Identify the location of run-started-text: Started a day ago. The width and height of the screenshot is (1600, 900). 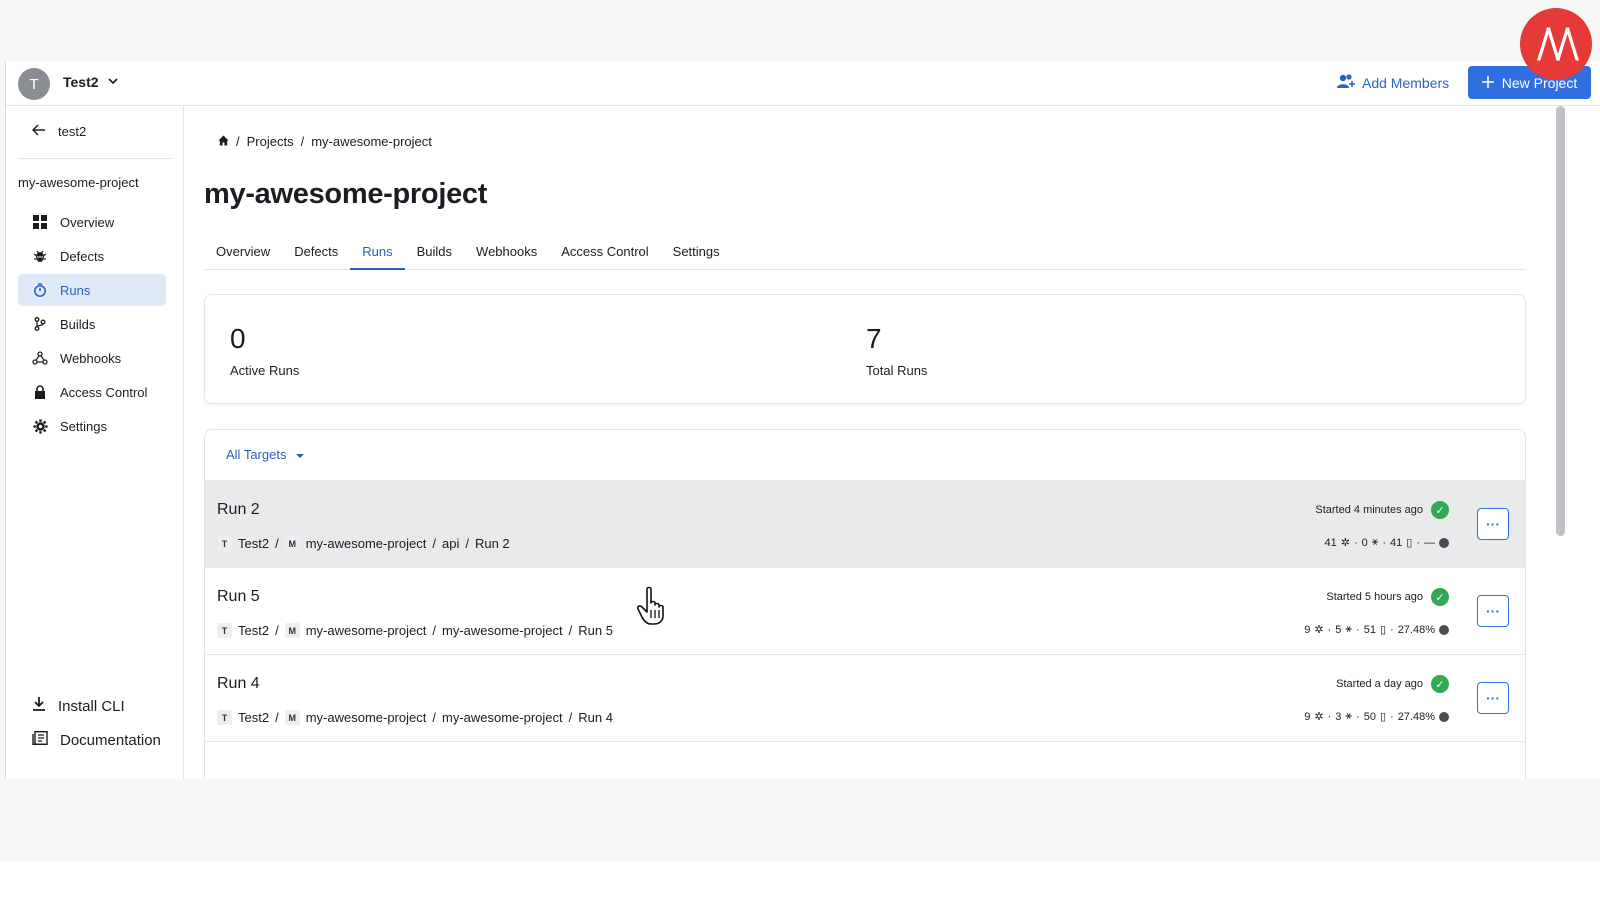
(1379, 684).